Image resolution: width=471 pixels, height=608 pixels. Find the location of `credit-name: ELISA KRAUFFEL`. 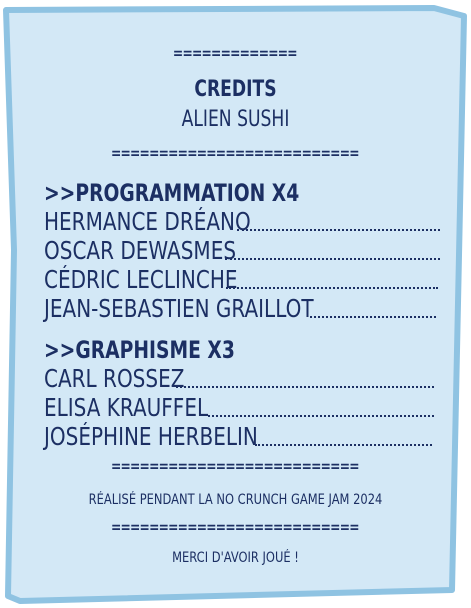

credit-name: ELISA KRAUFFEL is located at coordinates (126, 407).